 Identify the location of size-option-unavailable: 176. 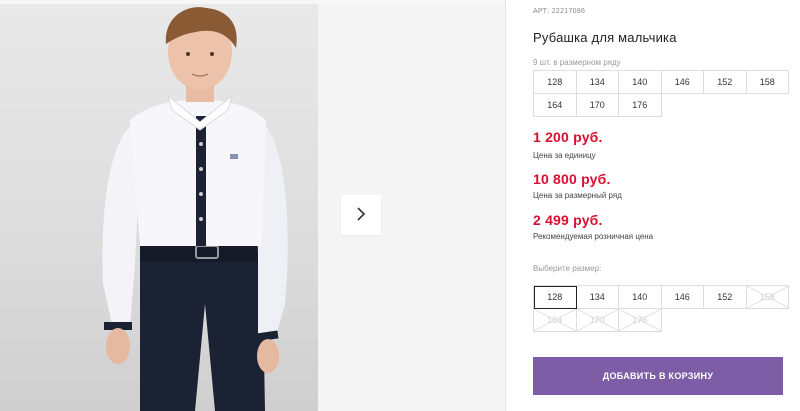
(640, 320).